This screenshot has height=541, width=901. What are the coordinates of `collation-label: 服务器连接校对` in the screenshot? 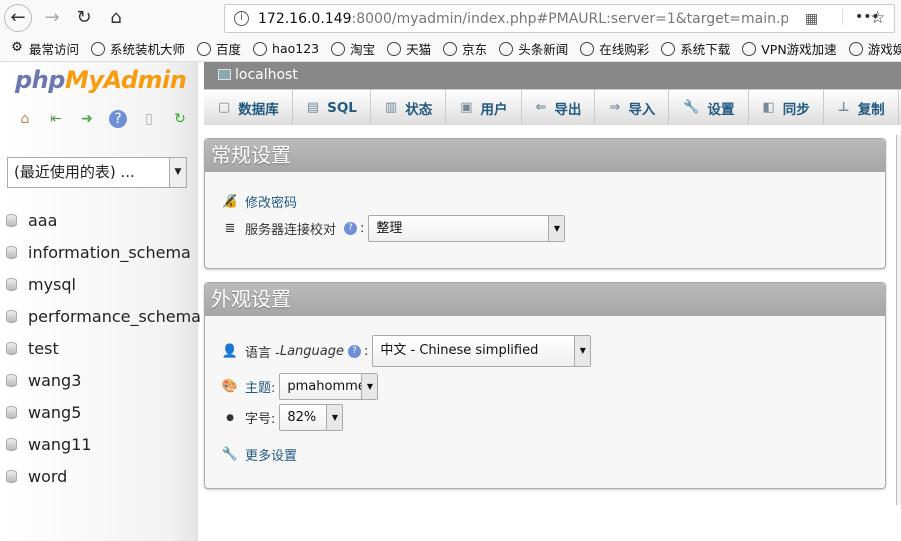 It's located at (291, 230).